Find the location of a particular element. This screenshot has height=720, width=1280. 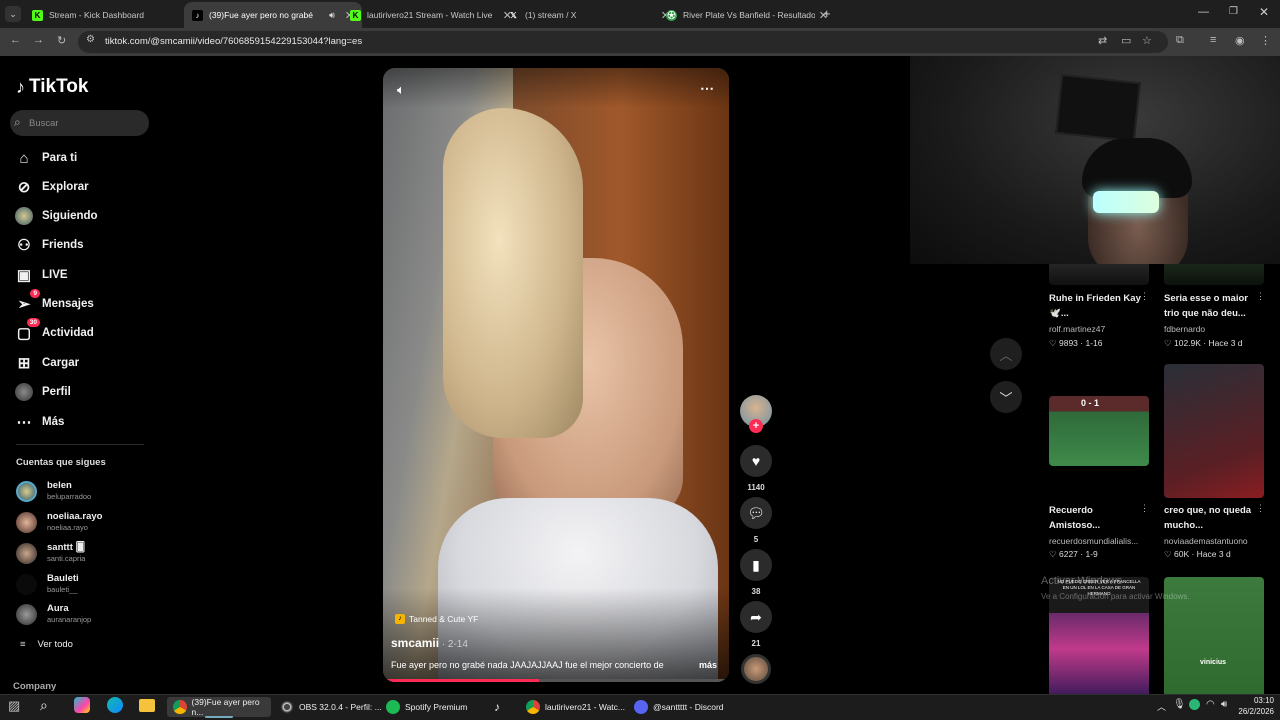

widgets-icon: ▨ is located at coordinates (14, 706).